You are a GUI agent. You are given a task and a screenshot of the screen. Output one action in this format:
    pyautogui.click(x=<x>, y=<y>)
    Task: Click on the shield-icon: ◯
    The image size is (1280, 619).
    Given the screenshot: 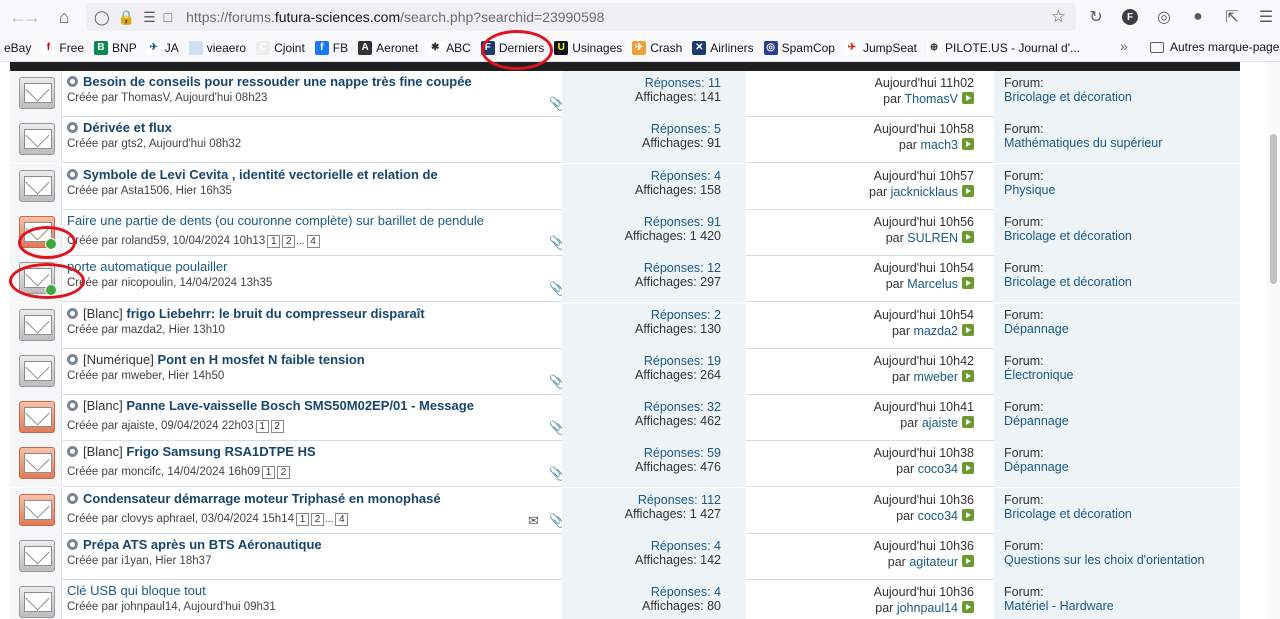 What is the action you would take?
    pyautogui.click(x=102, y=17)
    